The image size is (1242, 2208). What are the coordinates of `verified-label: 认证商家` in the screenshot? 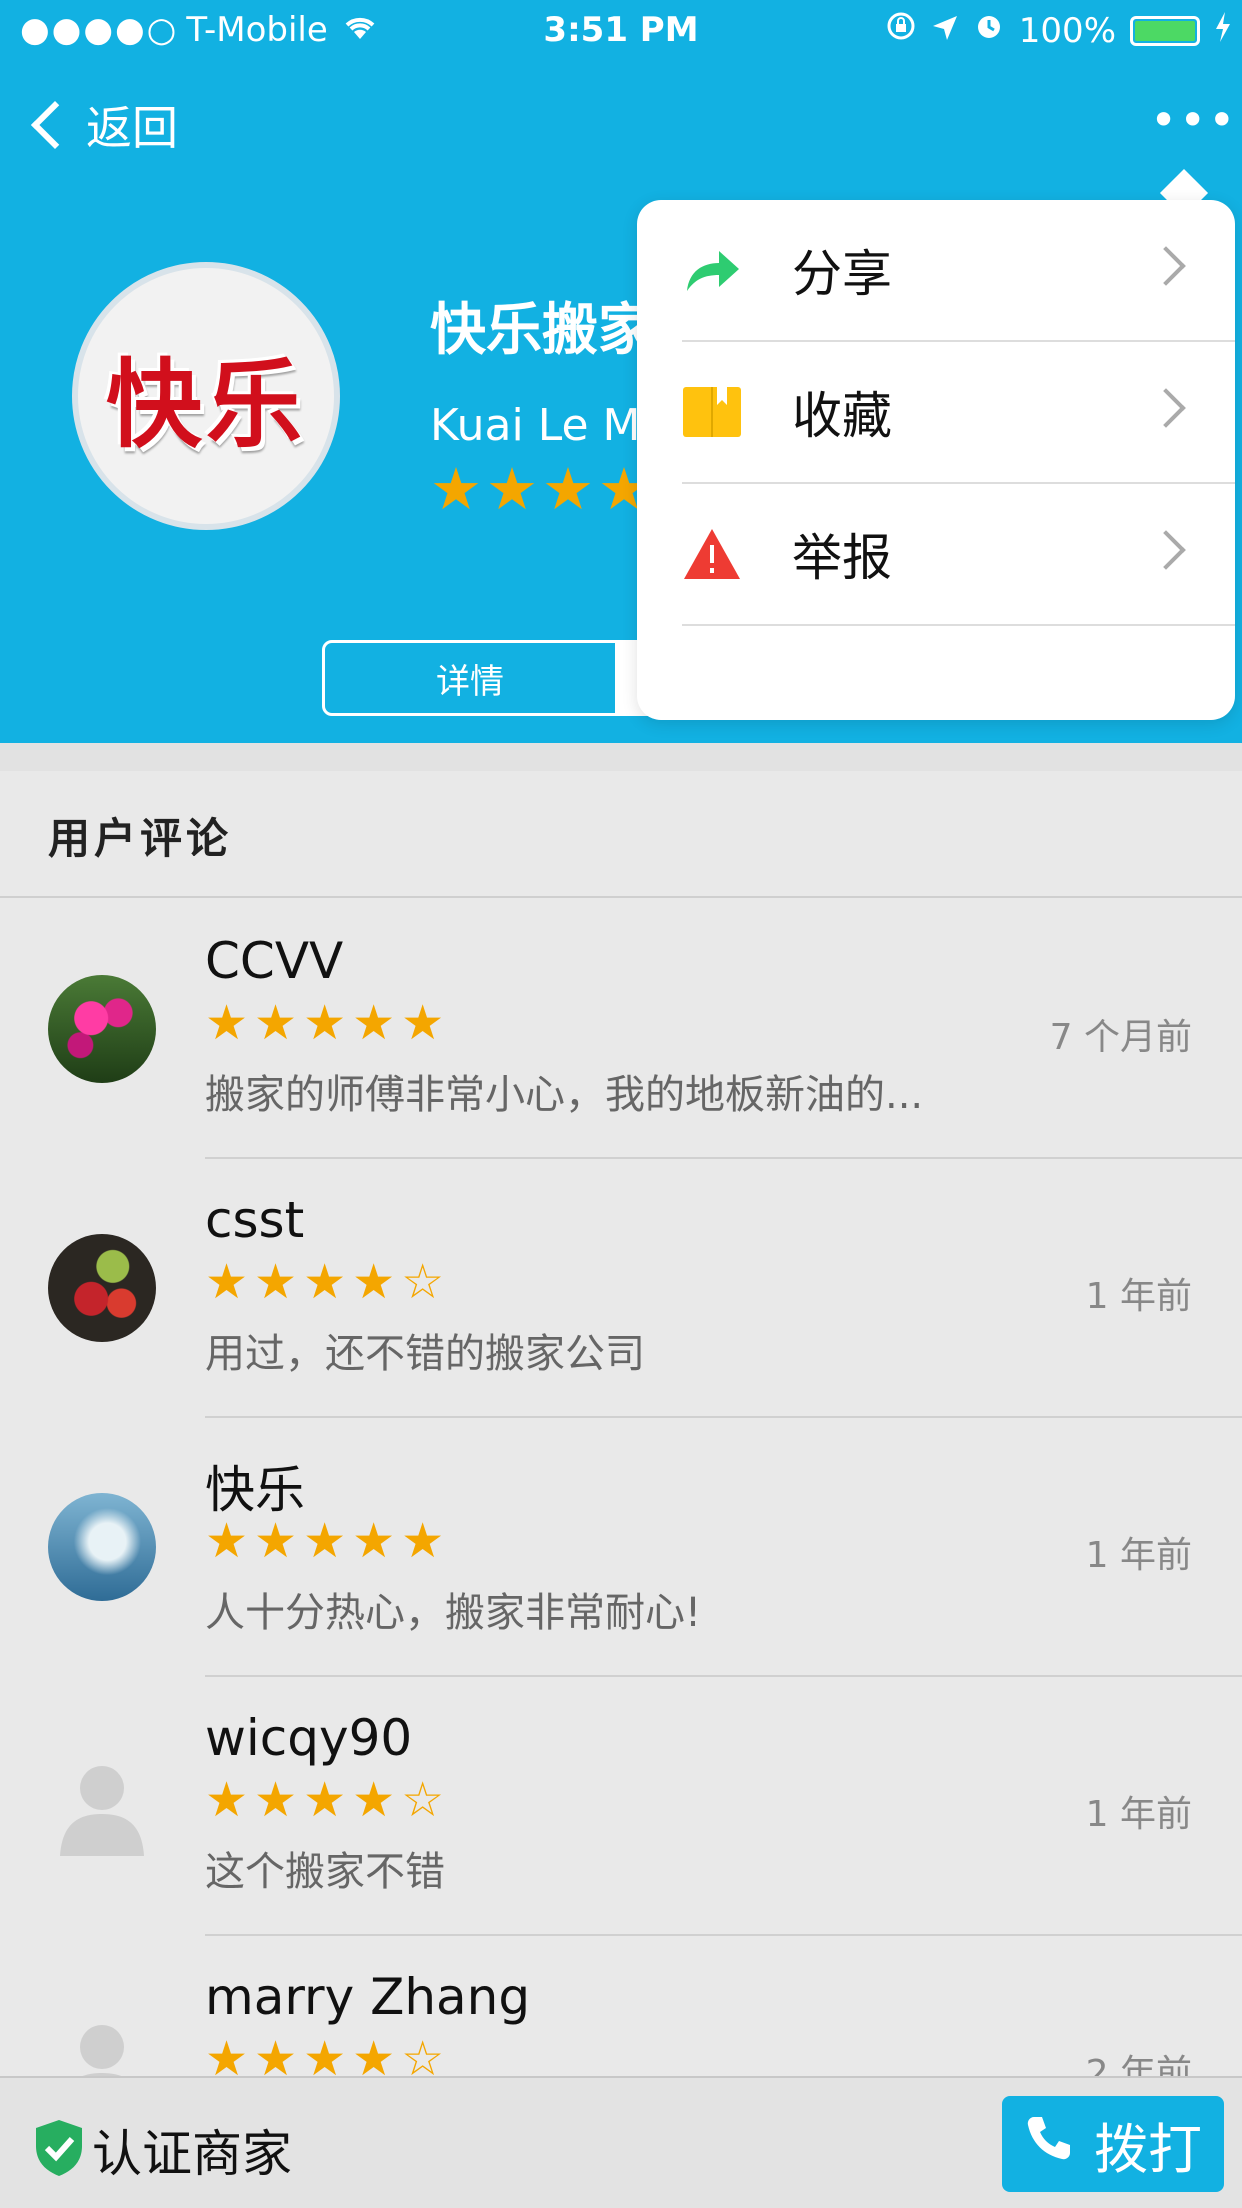 It's located at (192, 2154).